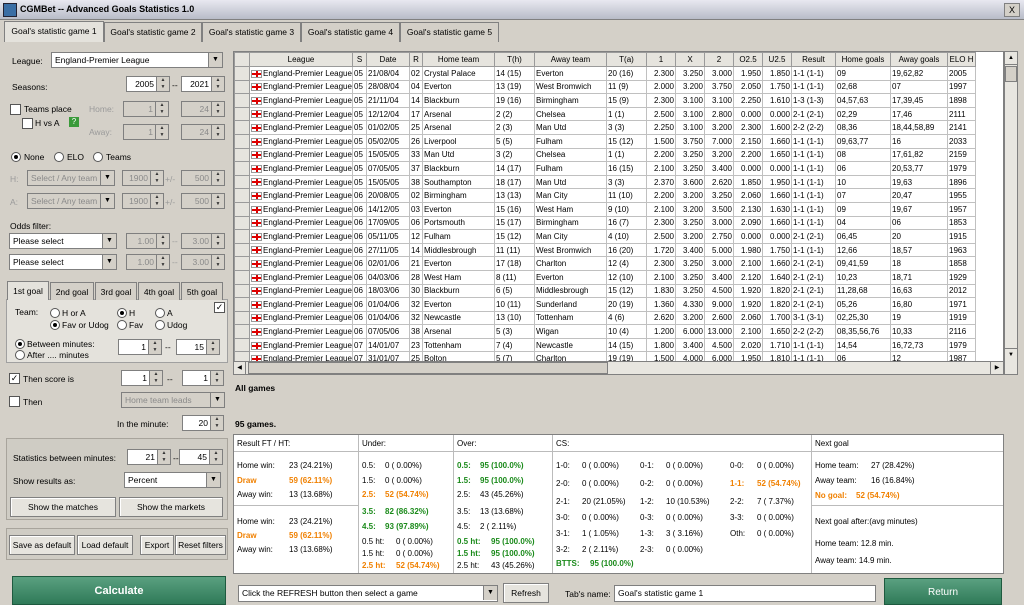 This screenshot has width=1024, height=605. What do you see at coordinates (72, 291) in the screenshot?
I see `tab-2nd-goal: 2nd goal` at bounding box center [72, 291].